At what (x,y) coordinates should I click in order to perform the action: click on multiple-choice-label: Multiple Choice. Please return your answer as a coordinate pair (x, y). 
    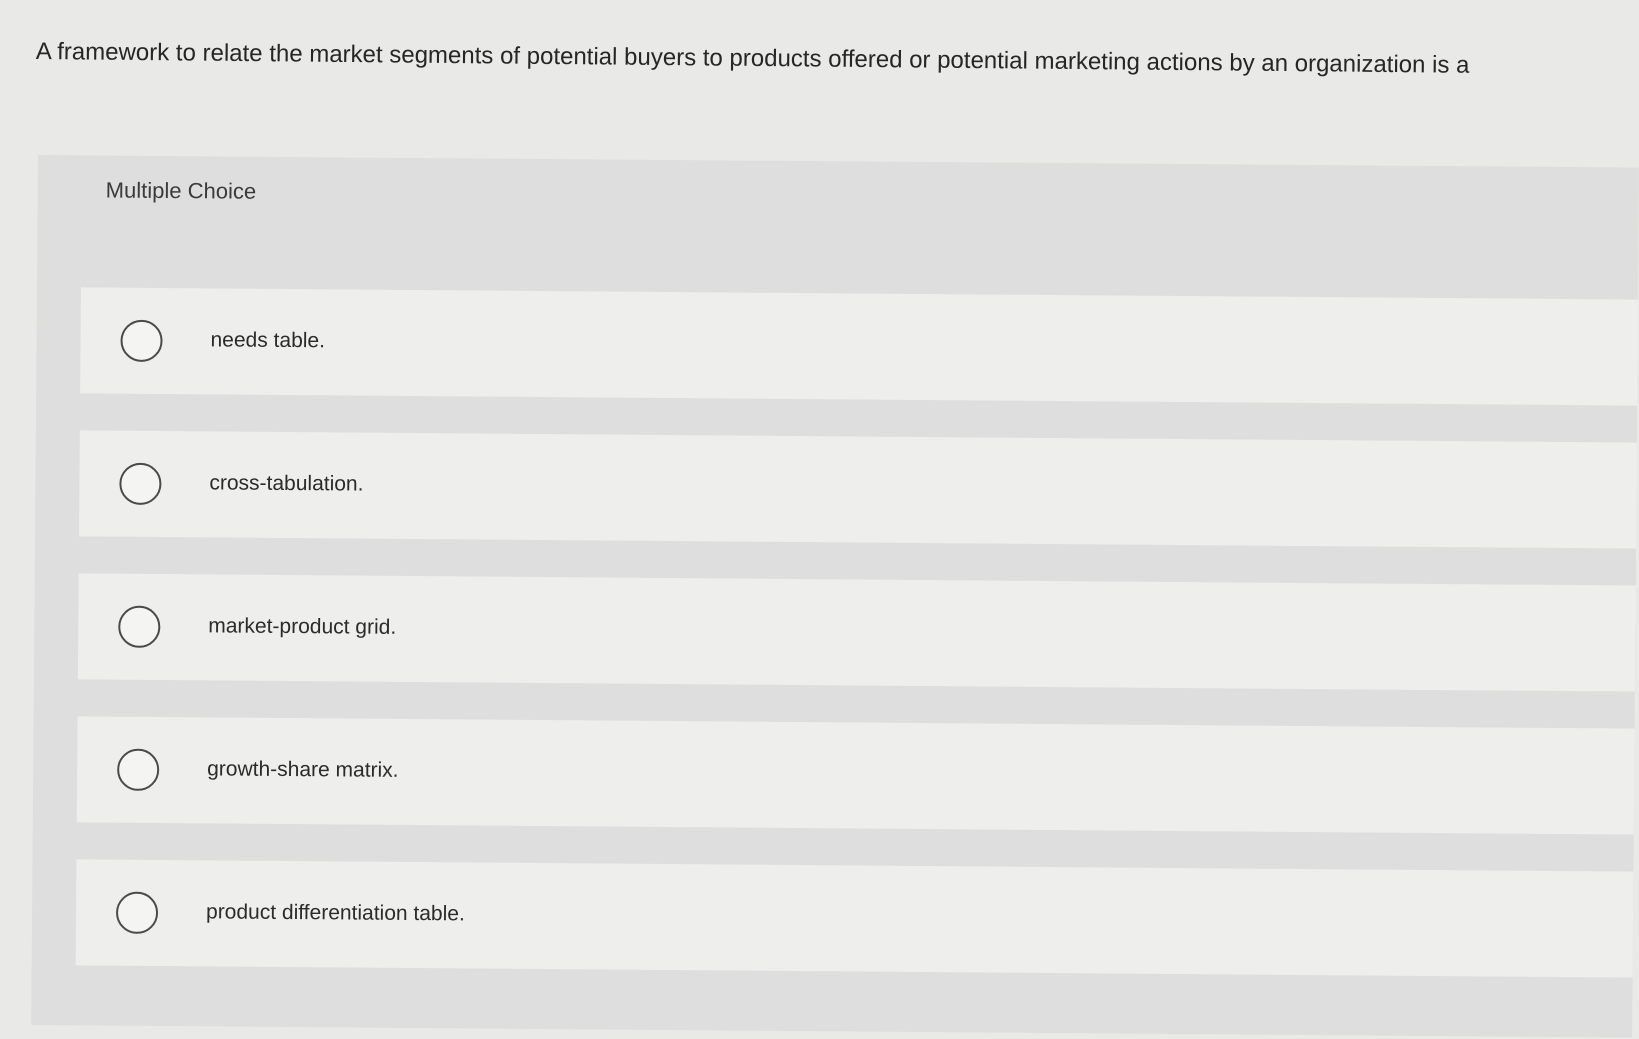
    Looking at the image, I should click on (181, 190).